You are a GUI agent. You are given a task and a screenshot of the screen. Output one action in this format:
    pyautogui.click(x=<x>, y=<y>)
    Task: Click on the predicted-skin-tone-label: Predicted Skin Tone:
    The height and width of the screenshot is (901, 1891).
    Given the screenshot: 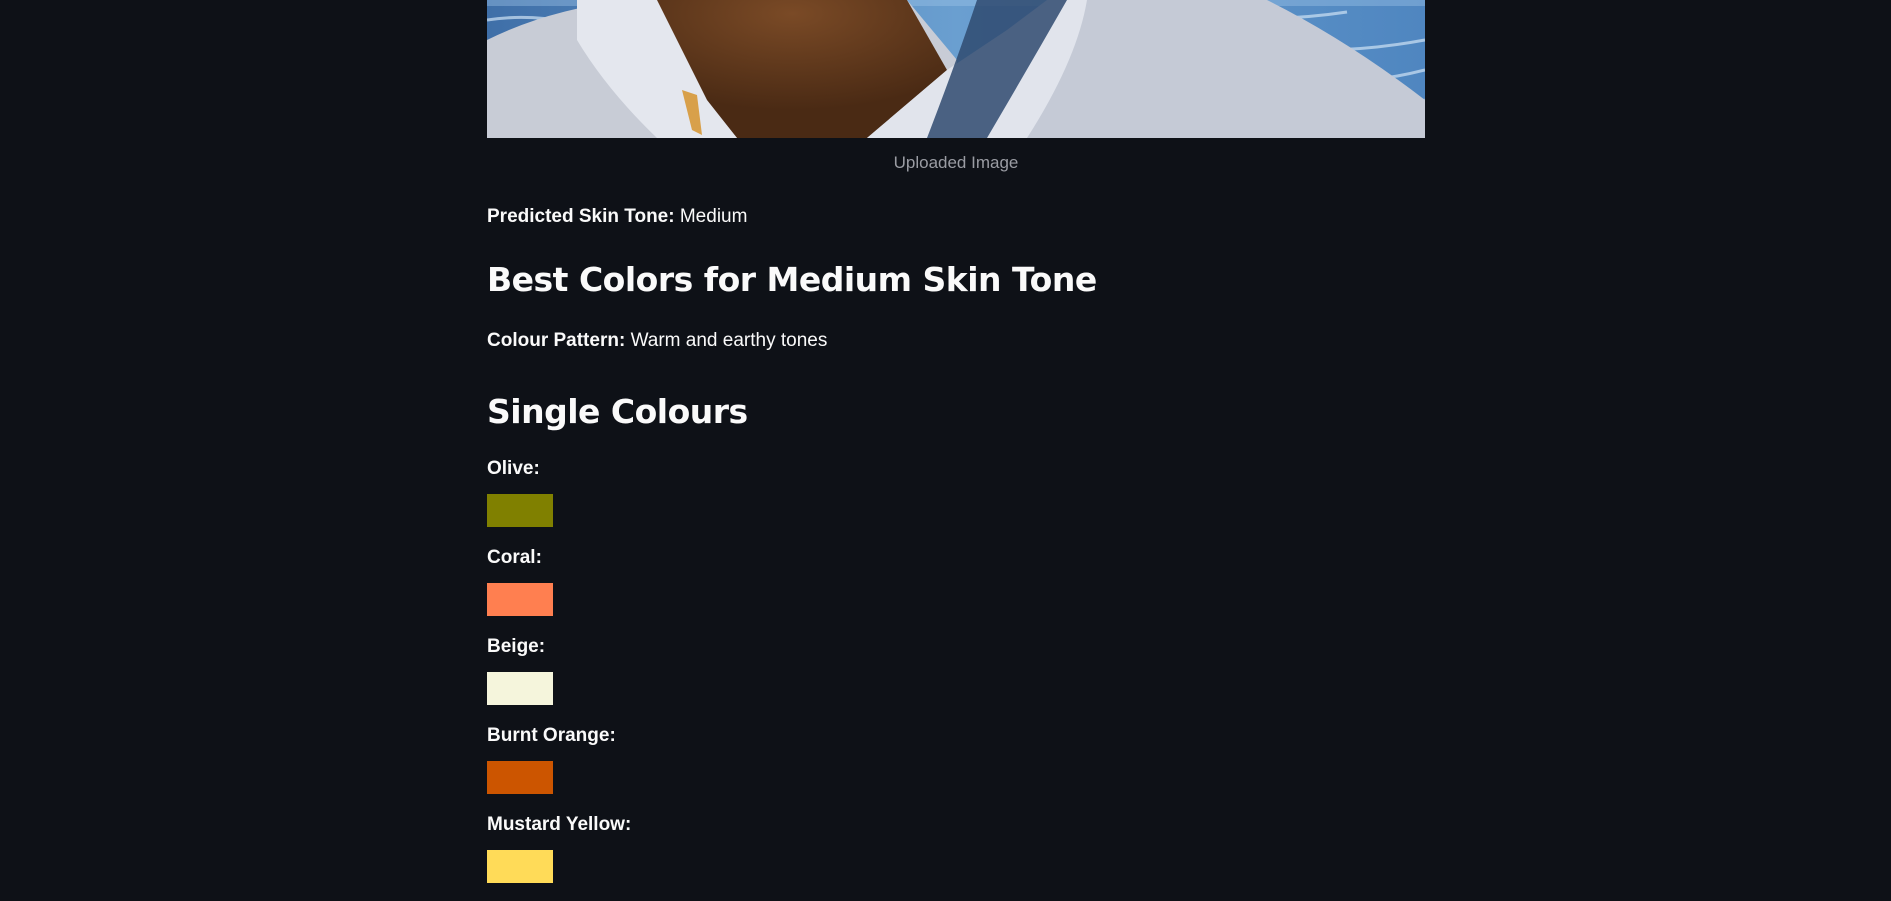 What is the action you would take?
    pyautogui.click(x=581, y=216)
    